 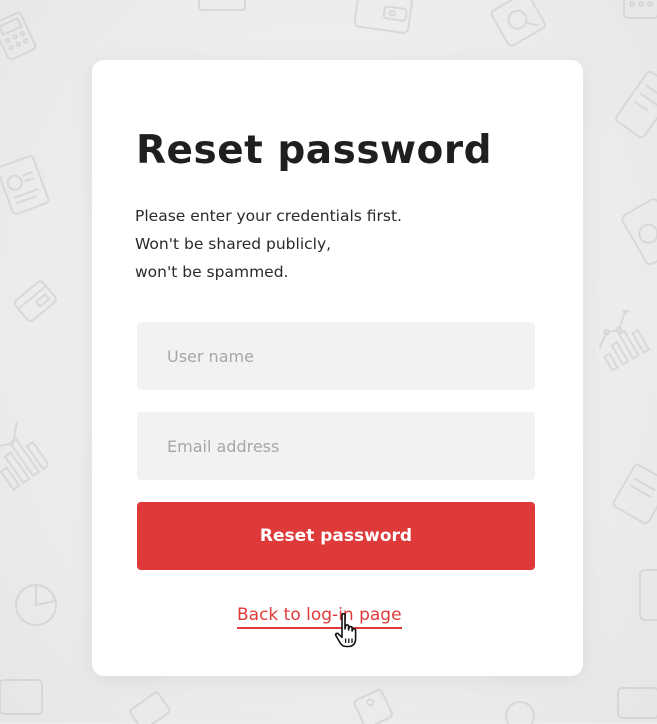 I want to click on pie-chart-icon, so click(x=36, y=603).